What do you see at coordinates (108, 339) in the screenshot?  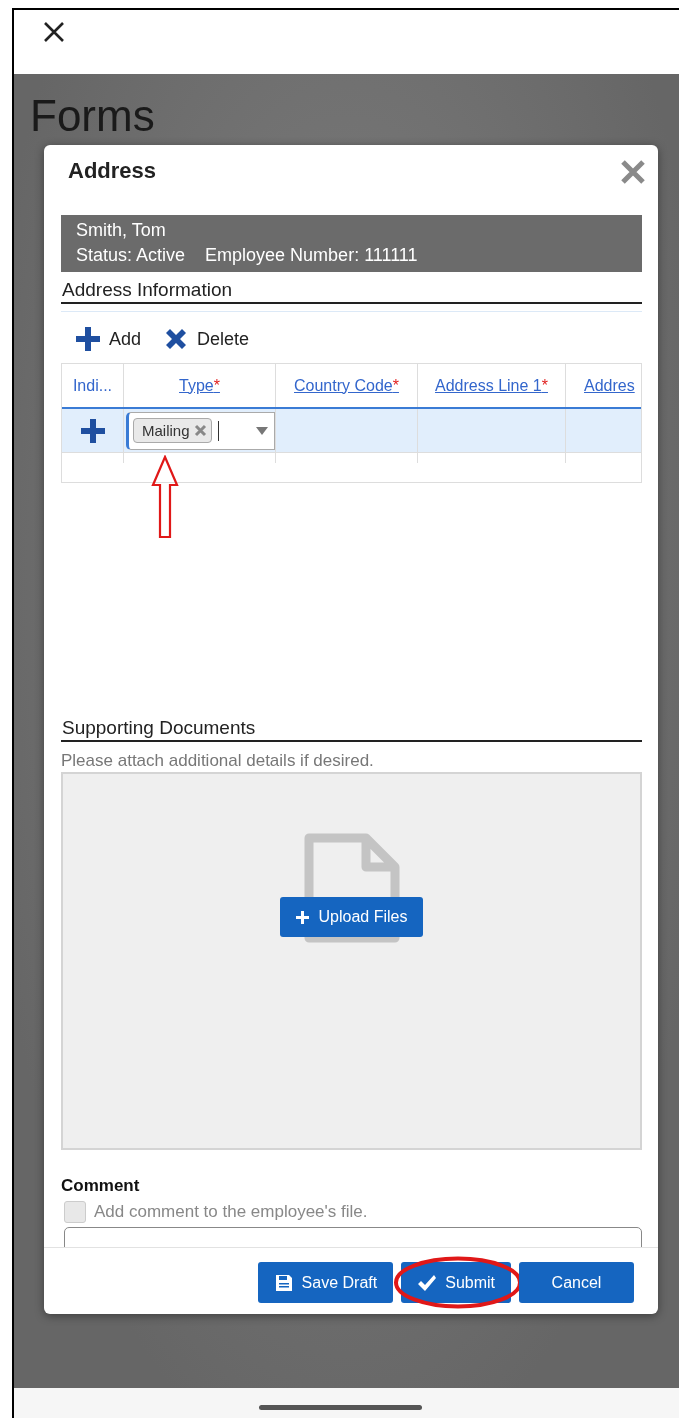 I see `add-button: Add` at bounding box center [108, 339].